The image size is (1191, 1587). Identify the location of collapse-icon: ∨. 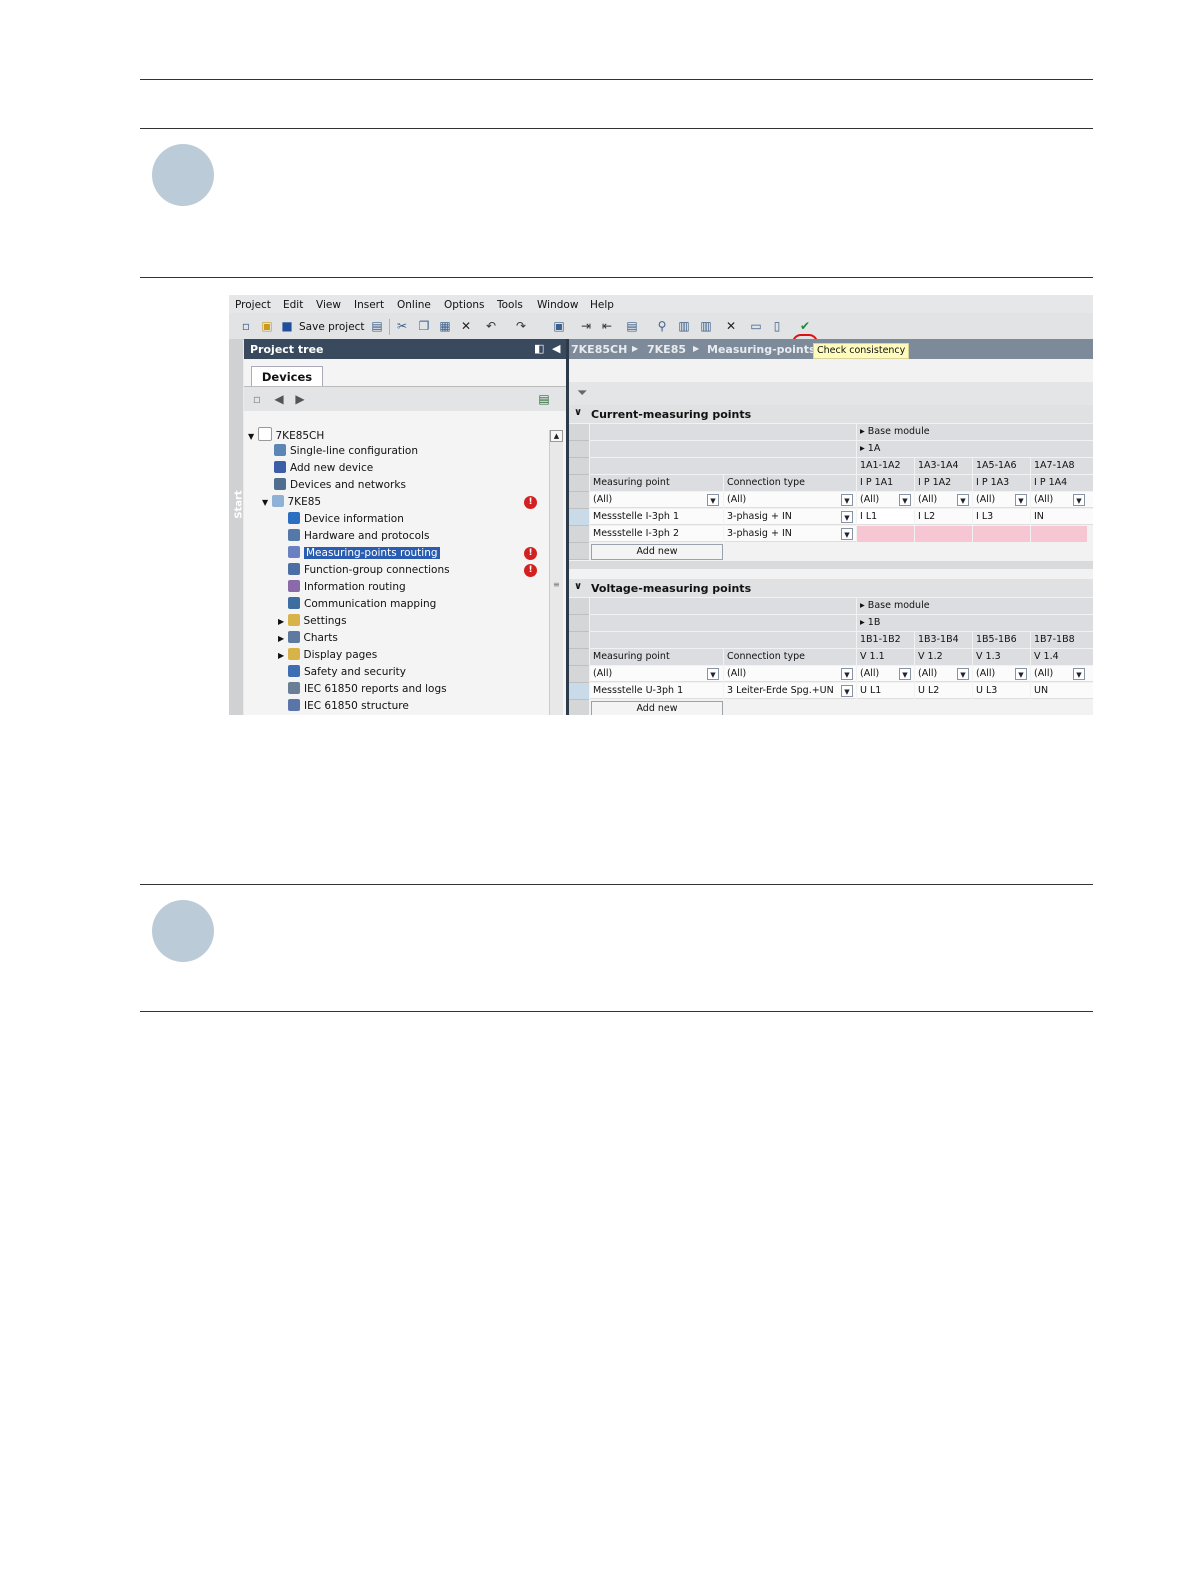
(578, 586).